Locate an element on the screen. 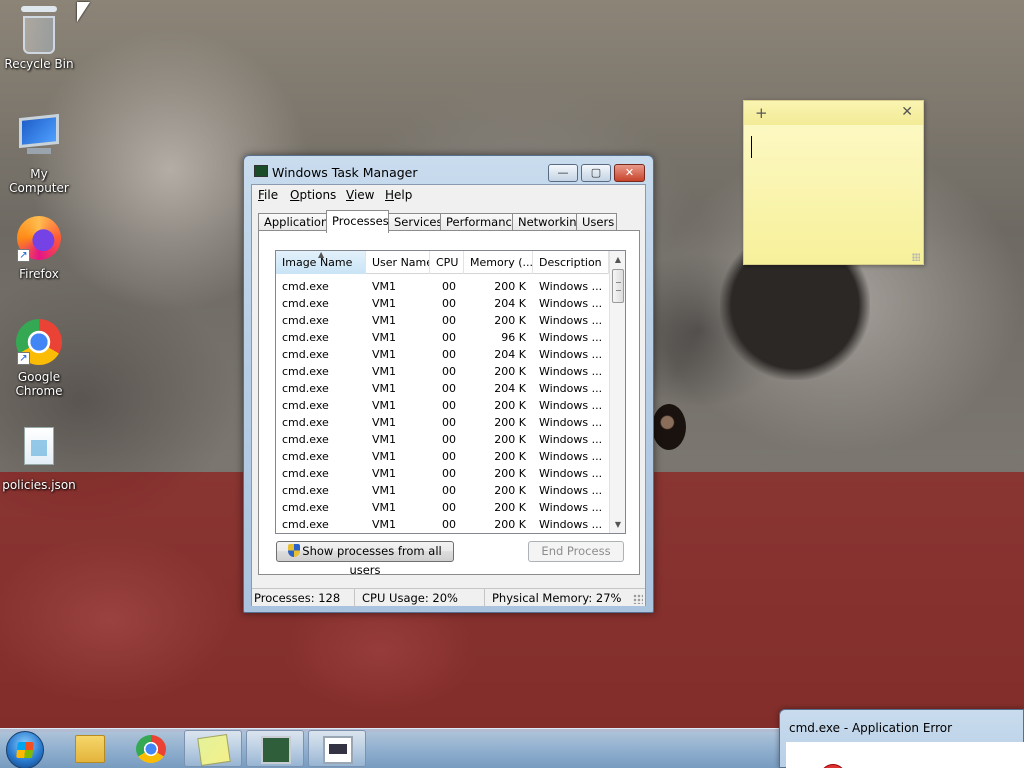  uac-shield-icon is located at coordinates (294, 550).